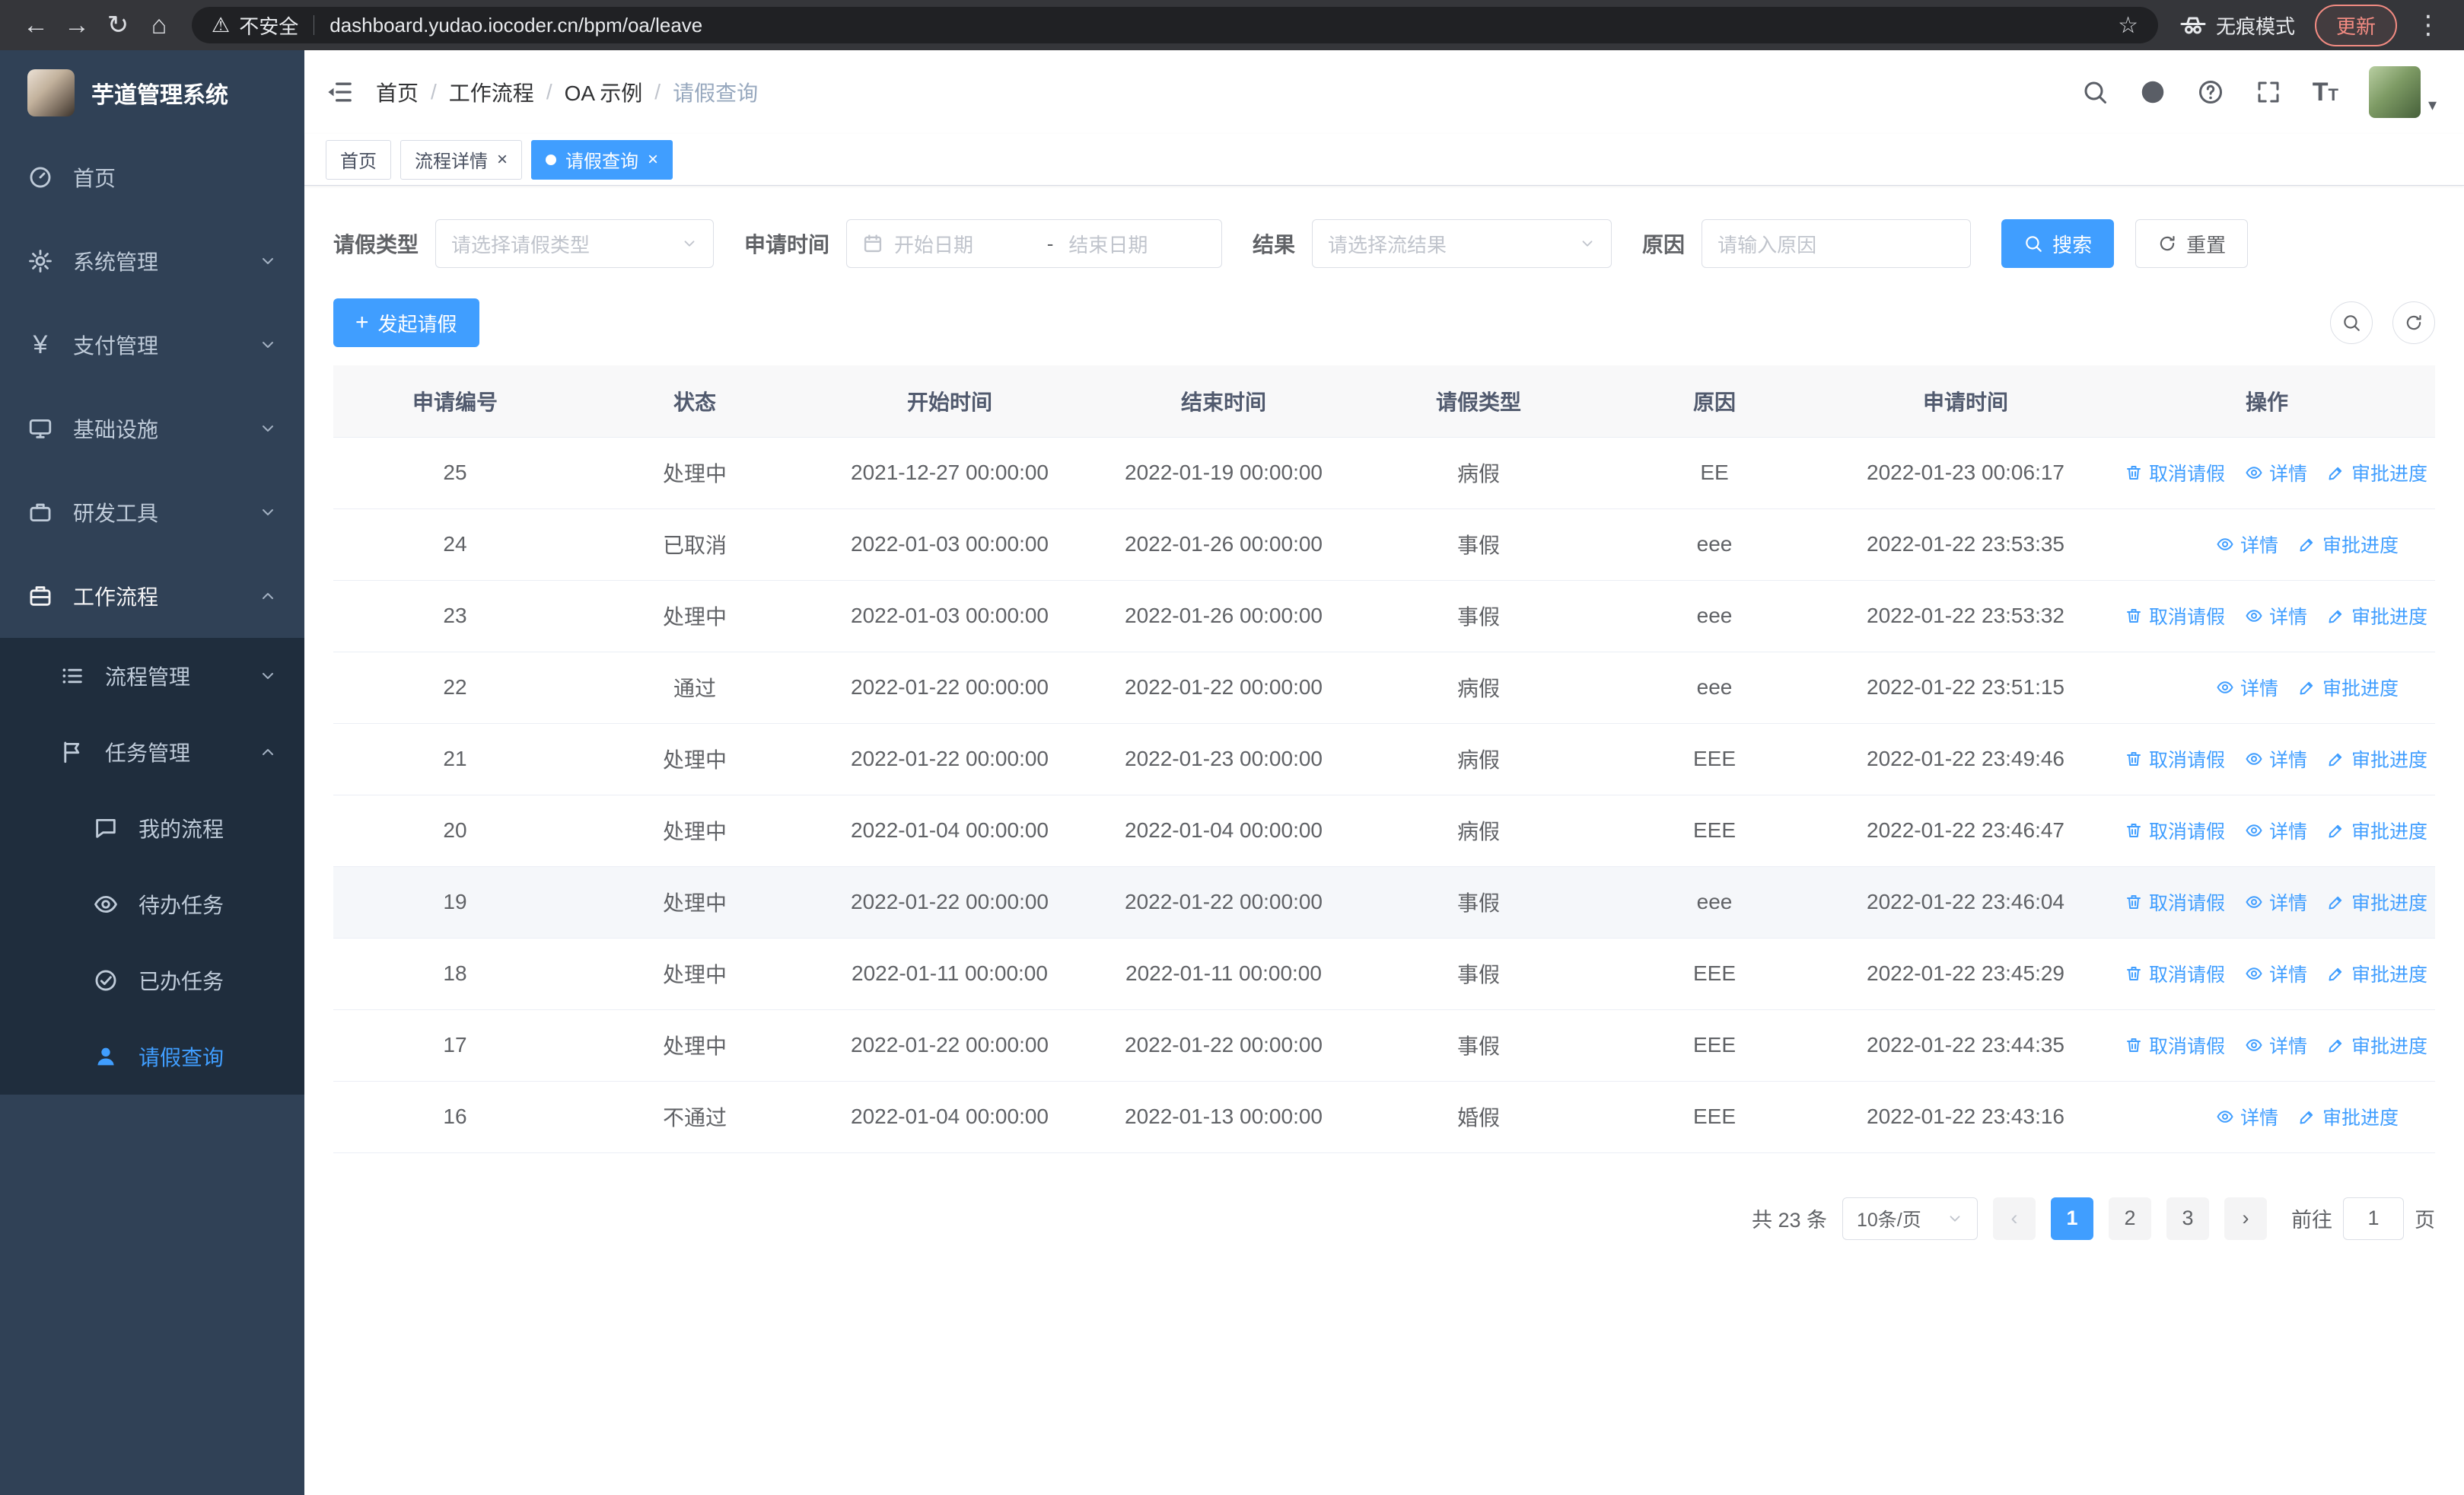  Describe the element at coordinates (2187, 1218) in the screenshot. I see `page-button-3: 3` at that location.